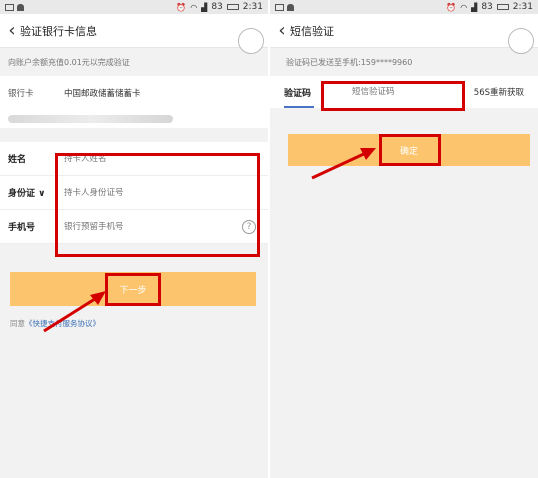 The width and height of the screenshot is (538, 478). I want to click on highlight-box-code, so click(393, 96).